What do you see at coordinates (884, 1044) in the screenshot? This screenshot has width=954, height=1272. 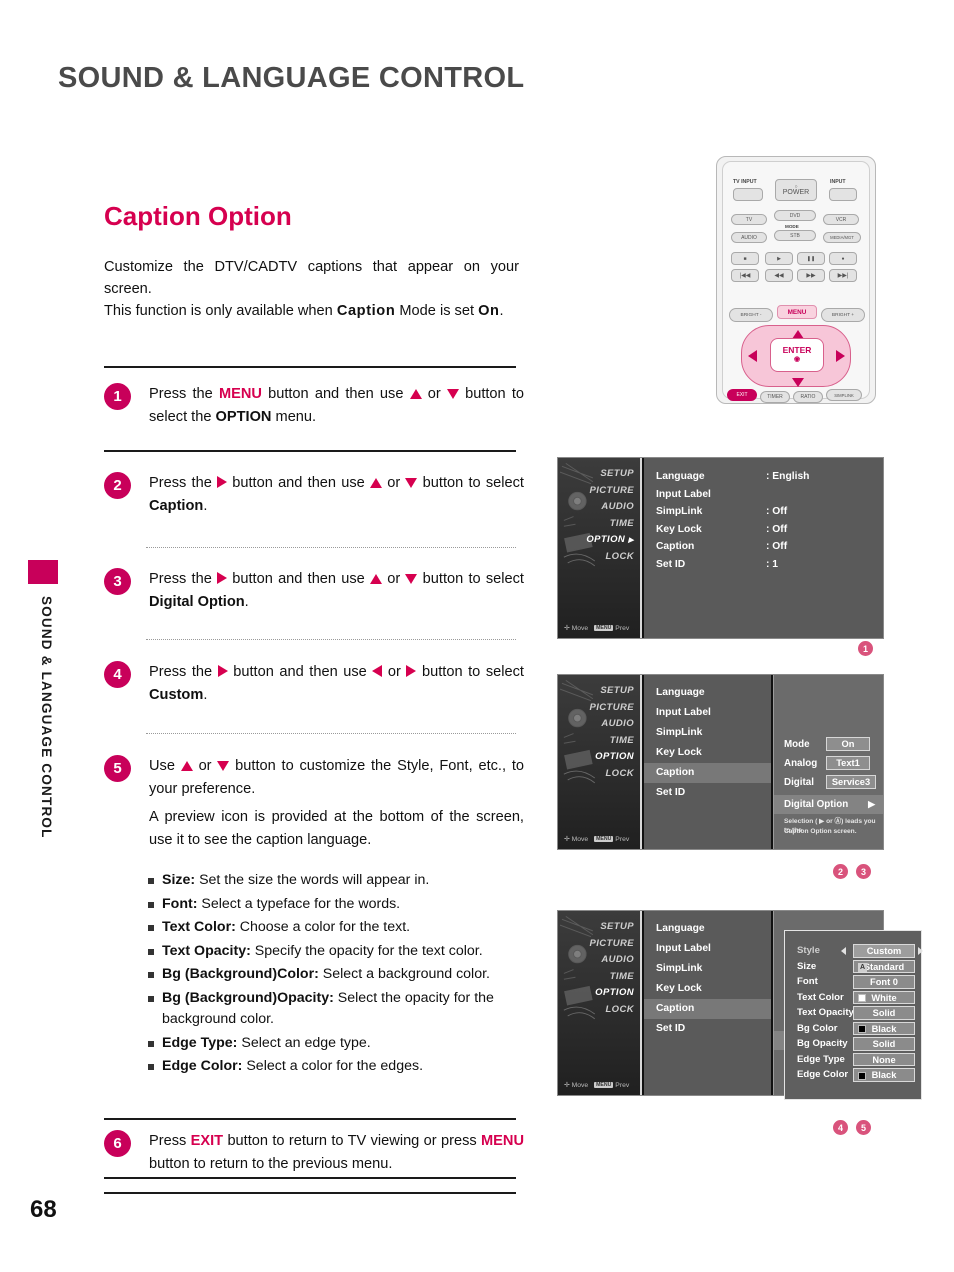 I see `capt-value-bg-opacity: Solid` at bounding box center [884, 1044].